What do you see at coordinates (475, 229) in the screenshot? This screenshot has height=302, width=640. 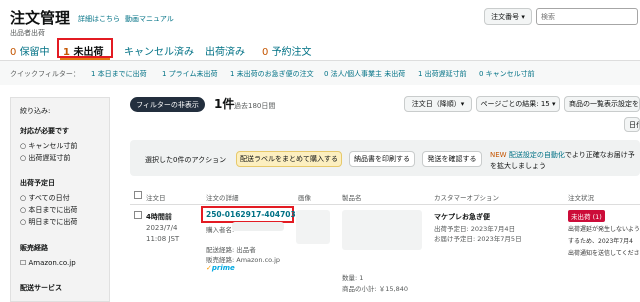 I see `ship-by-date: 出荷予定日: 2023年7月4日` at bounding box center [475, 229].